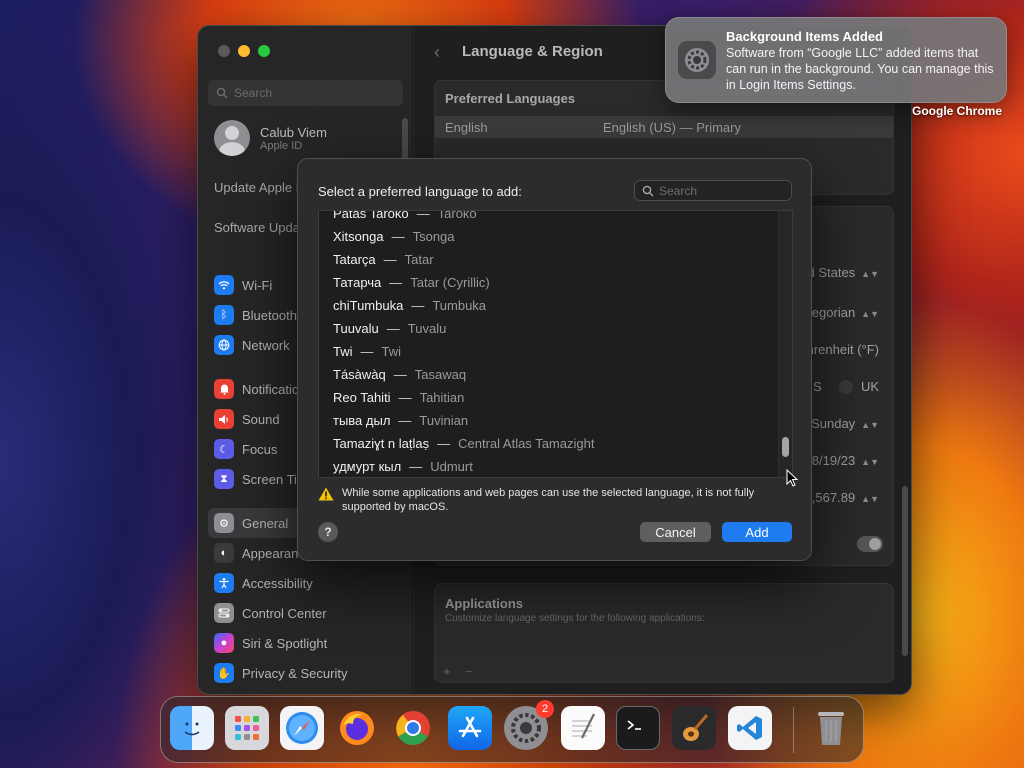 Image resolution: width=1024 pixels, height=768 pixels. What do you see at coordinates (694, 728) in the screenshot?
I see `garageband-icon` at bounding box center [694, 728].